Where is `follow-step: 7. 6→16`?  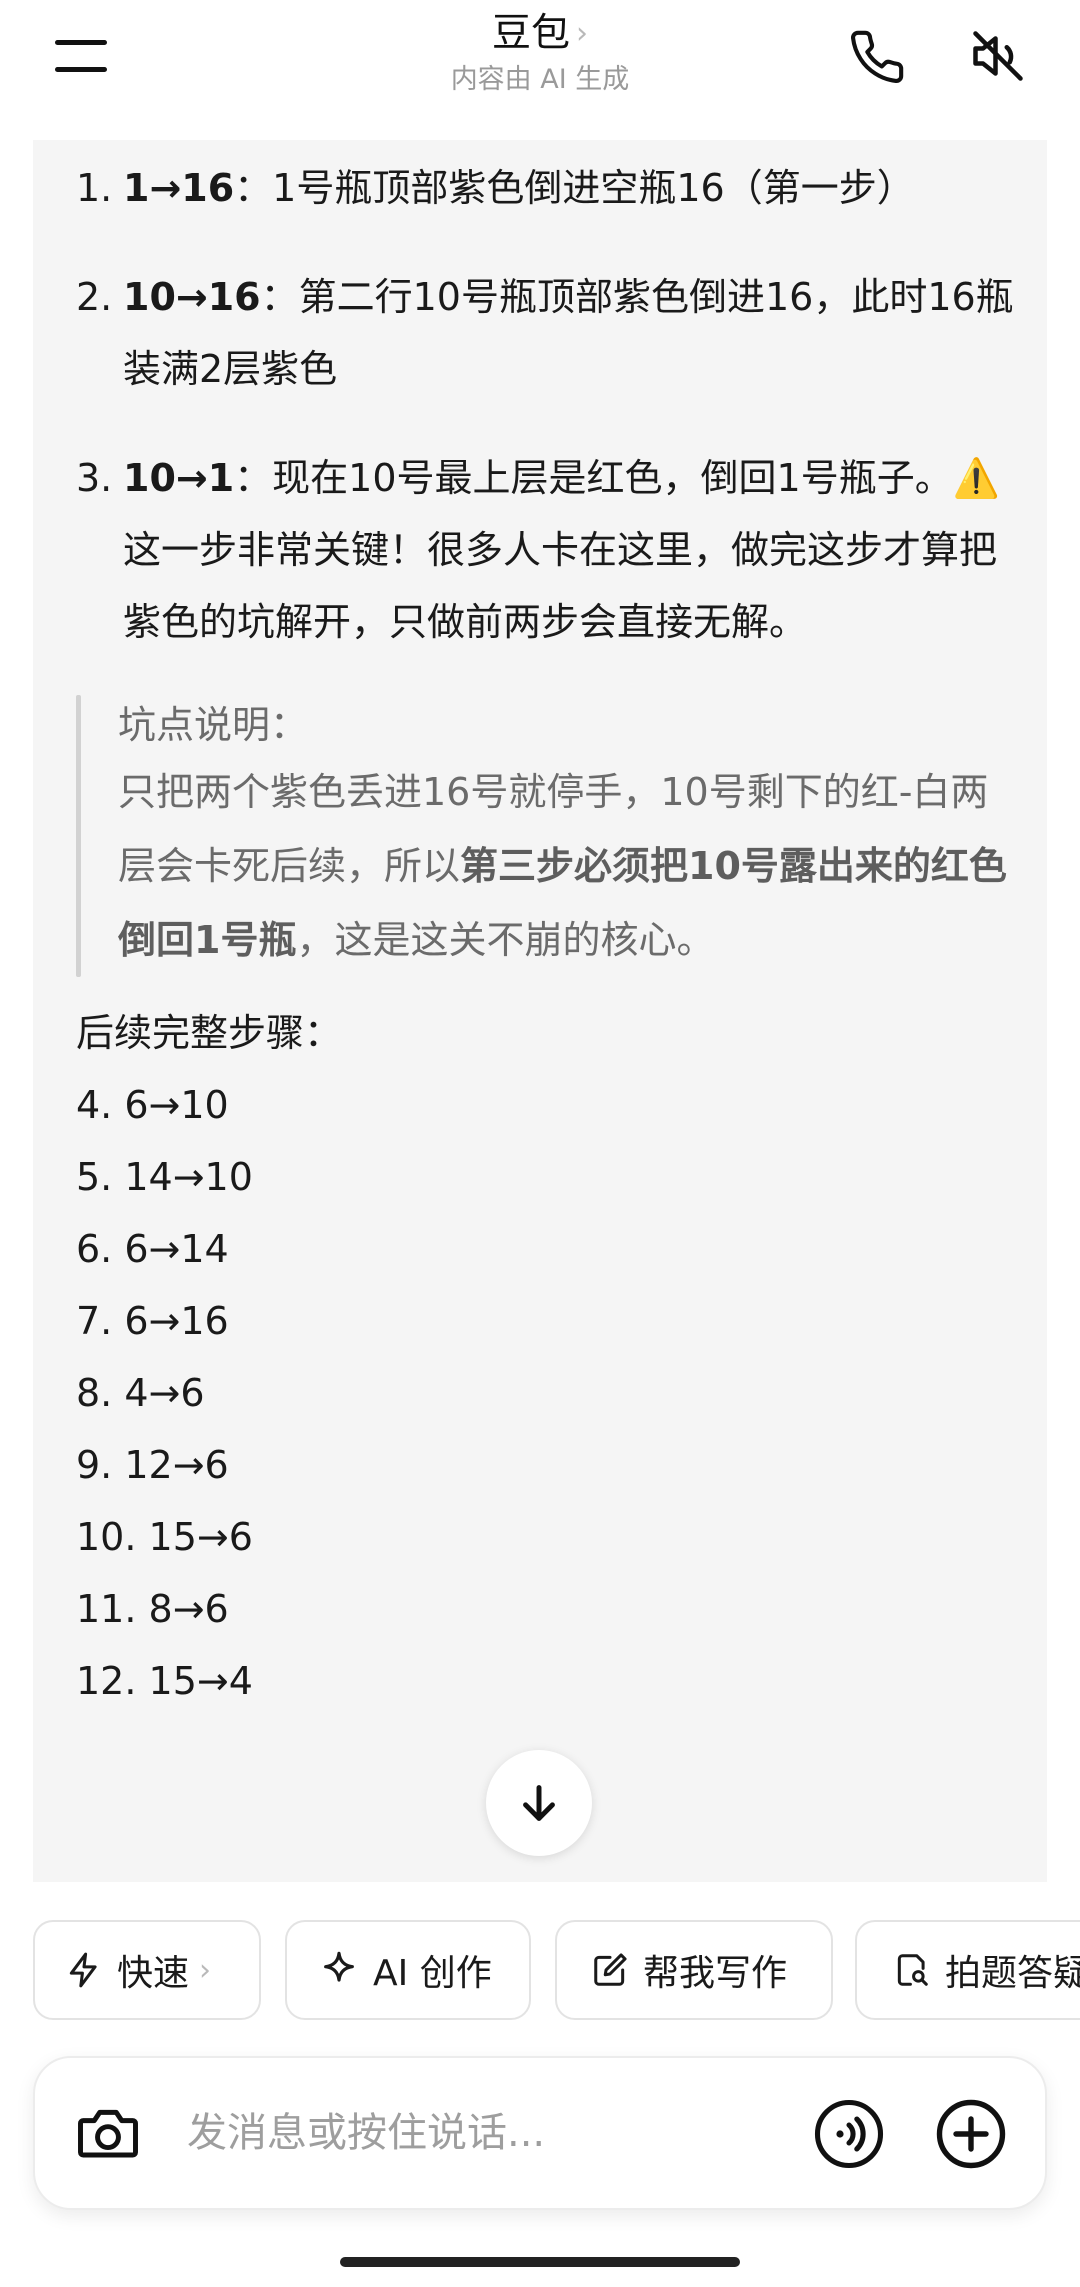
follow-step: 7. 6→16 is located at coordinates (152, 1321).